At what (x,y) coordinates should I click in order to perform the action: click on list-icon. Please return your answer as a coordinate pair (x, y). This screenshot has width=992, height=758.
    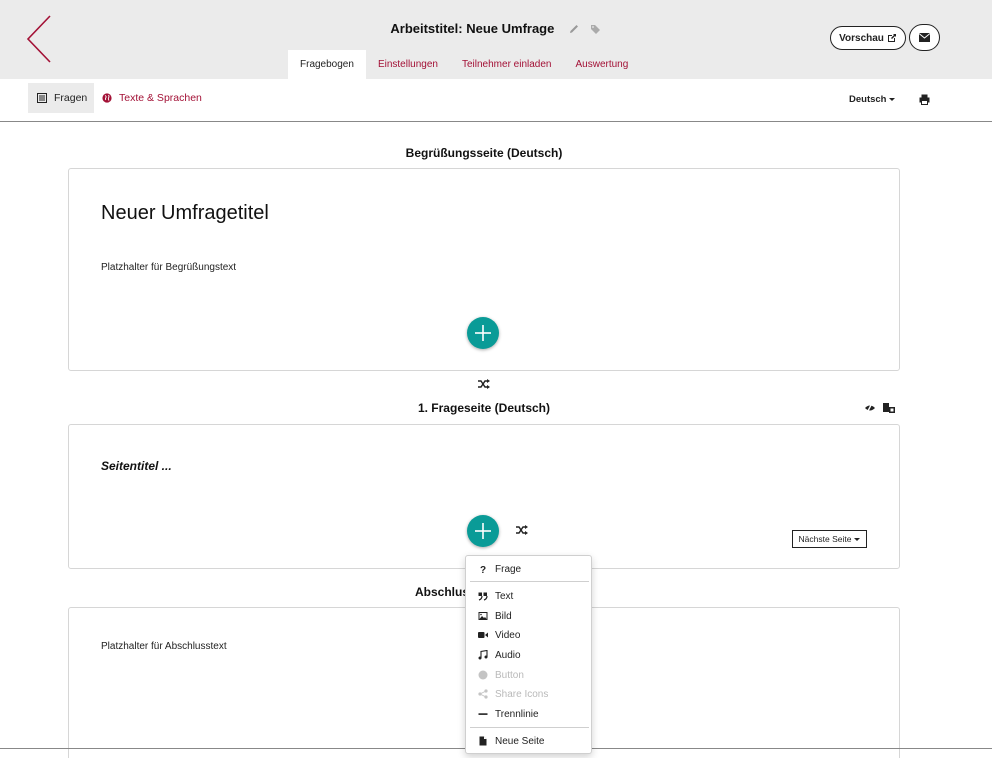
    Looking at the image, I should click on (42, 98).